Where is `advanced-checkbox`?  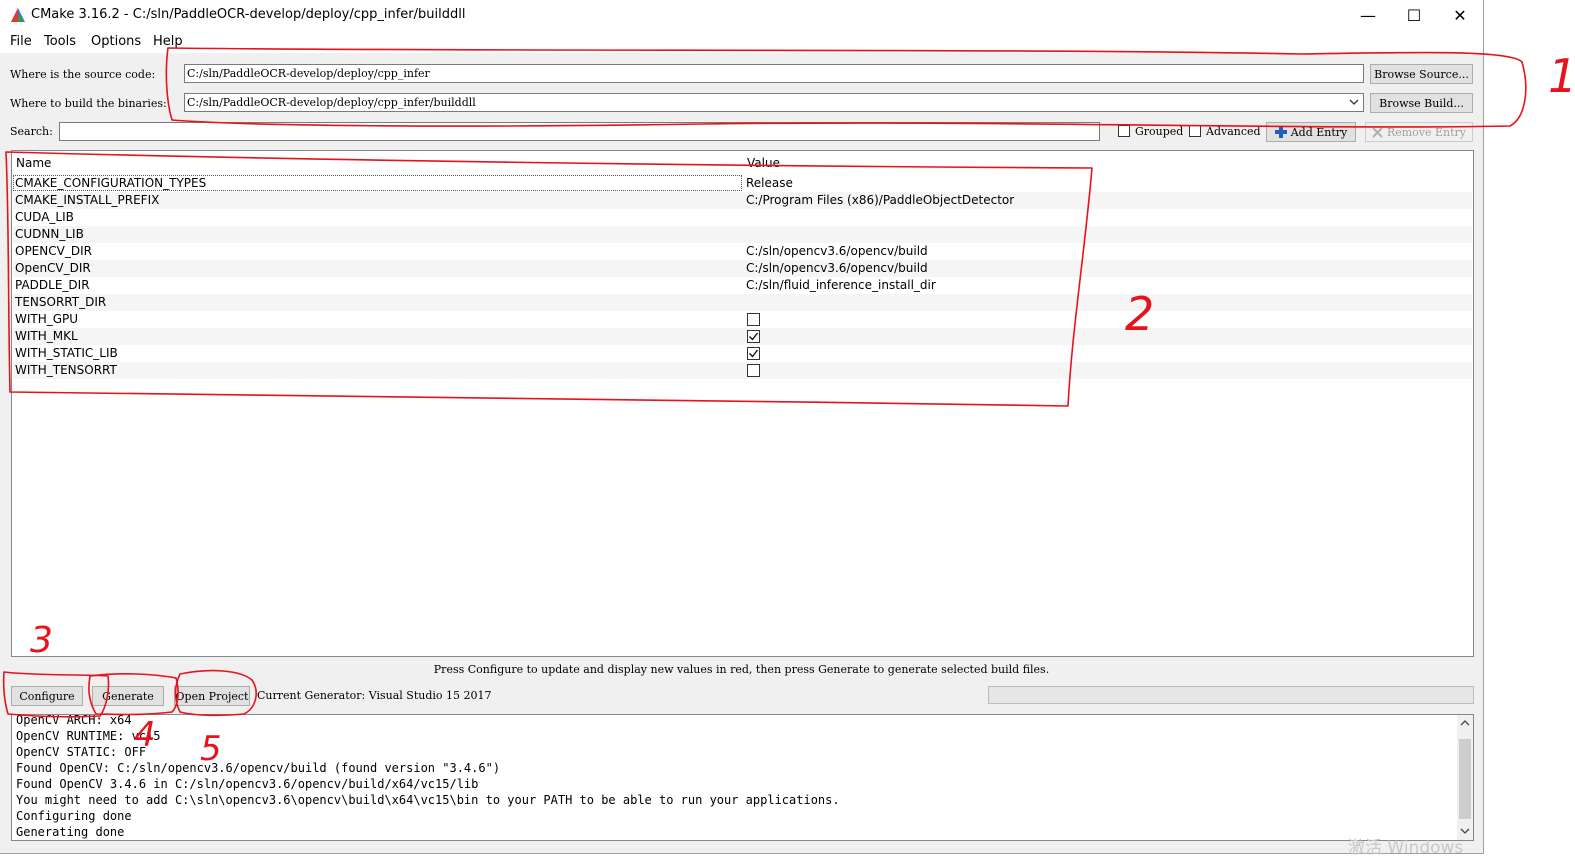
advanced-checkbox is located at coordinates (1195, 131).